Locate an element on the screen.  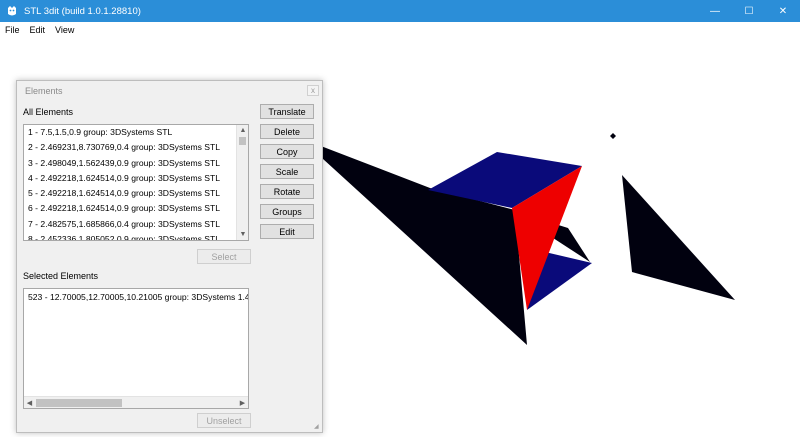
minimize-button: — is located at coordinates (715, 11).